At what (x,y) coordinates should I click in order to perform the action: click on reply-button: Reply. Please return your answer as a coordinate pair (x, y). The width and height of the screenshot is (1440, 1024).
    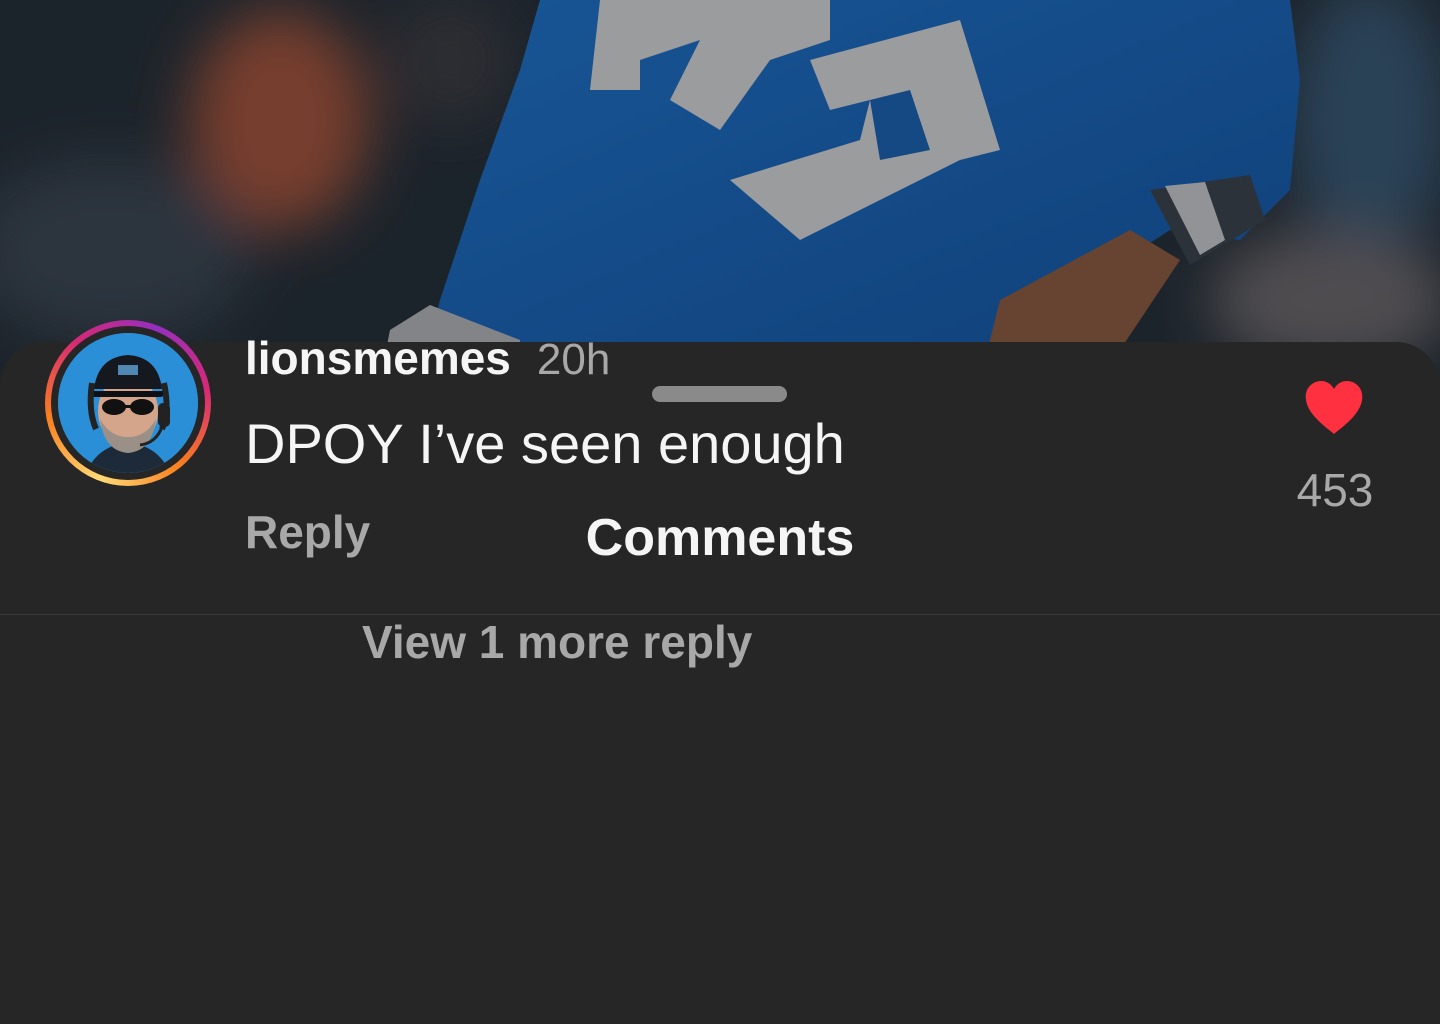
    Looking at the image, I should click on (307, 532).